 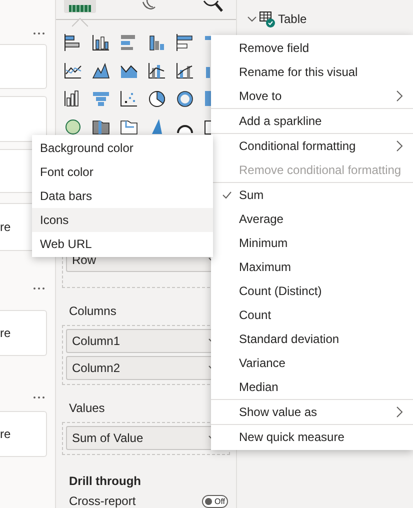 I want to click on menu-item: Count, so click(x=312, y=315).